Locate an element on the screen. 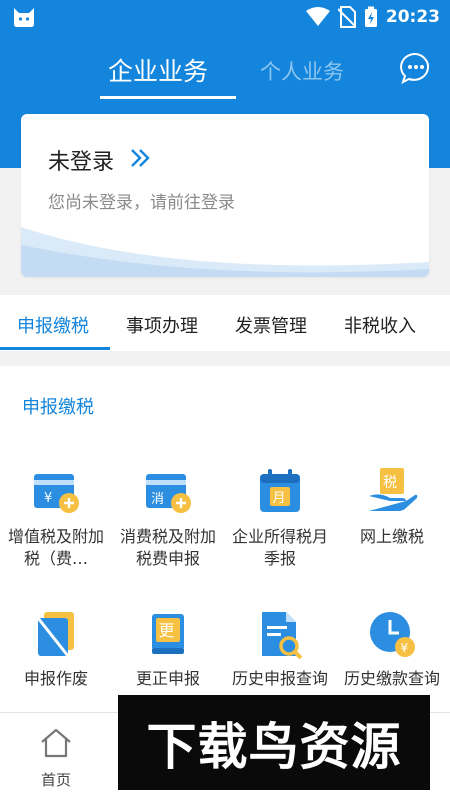  svg-text: 更 is located at coordinates (167, 630).